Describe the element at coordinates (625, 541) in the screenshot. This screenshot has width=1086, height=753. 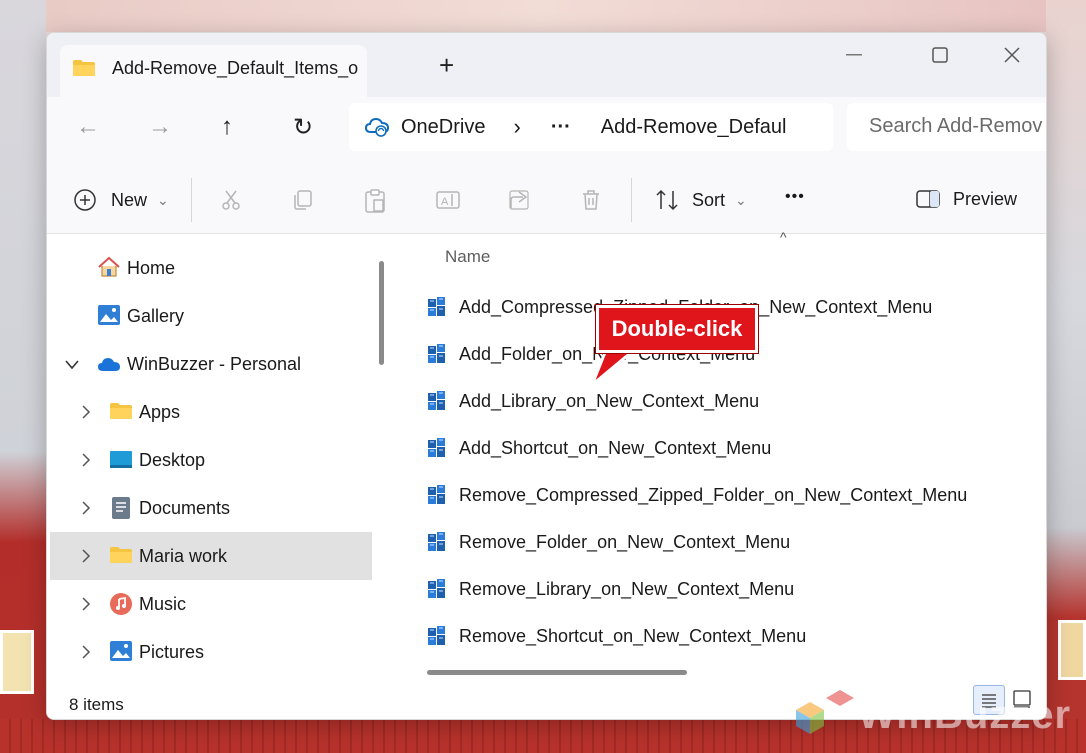
I see `file-name: Remove_Folder_on_New_Context_Menu` at that location.